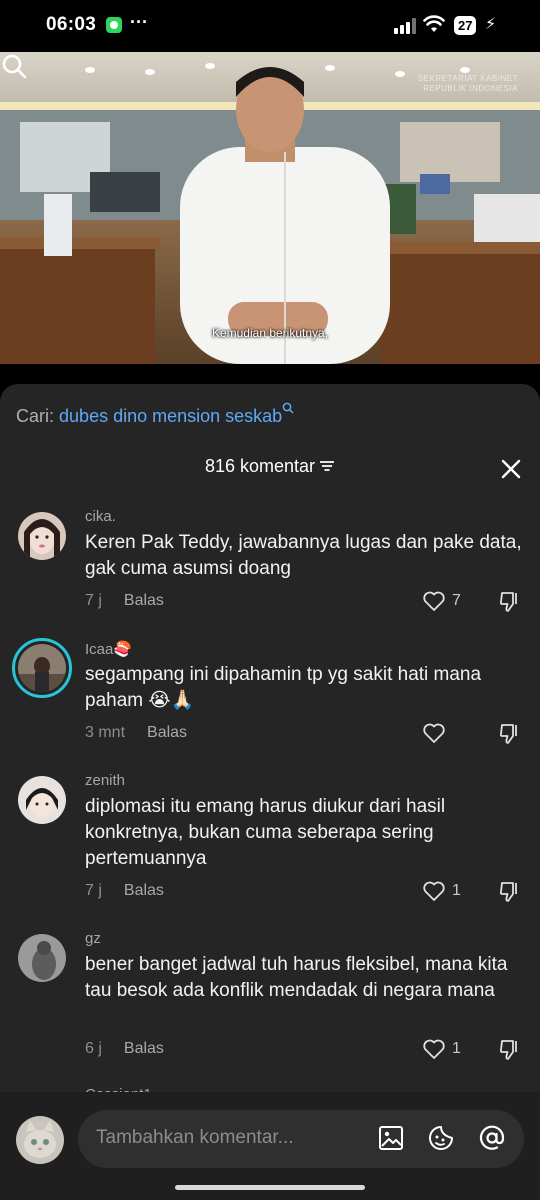 The image size is (540, 1200). I want to click on like-button, so click(437, 733).